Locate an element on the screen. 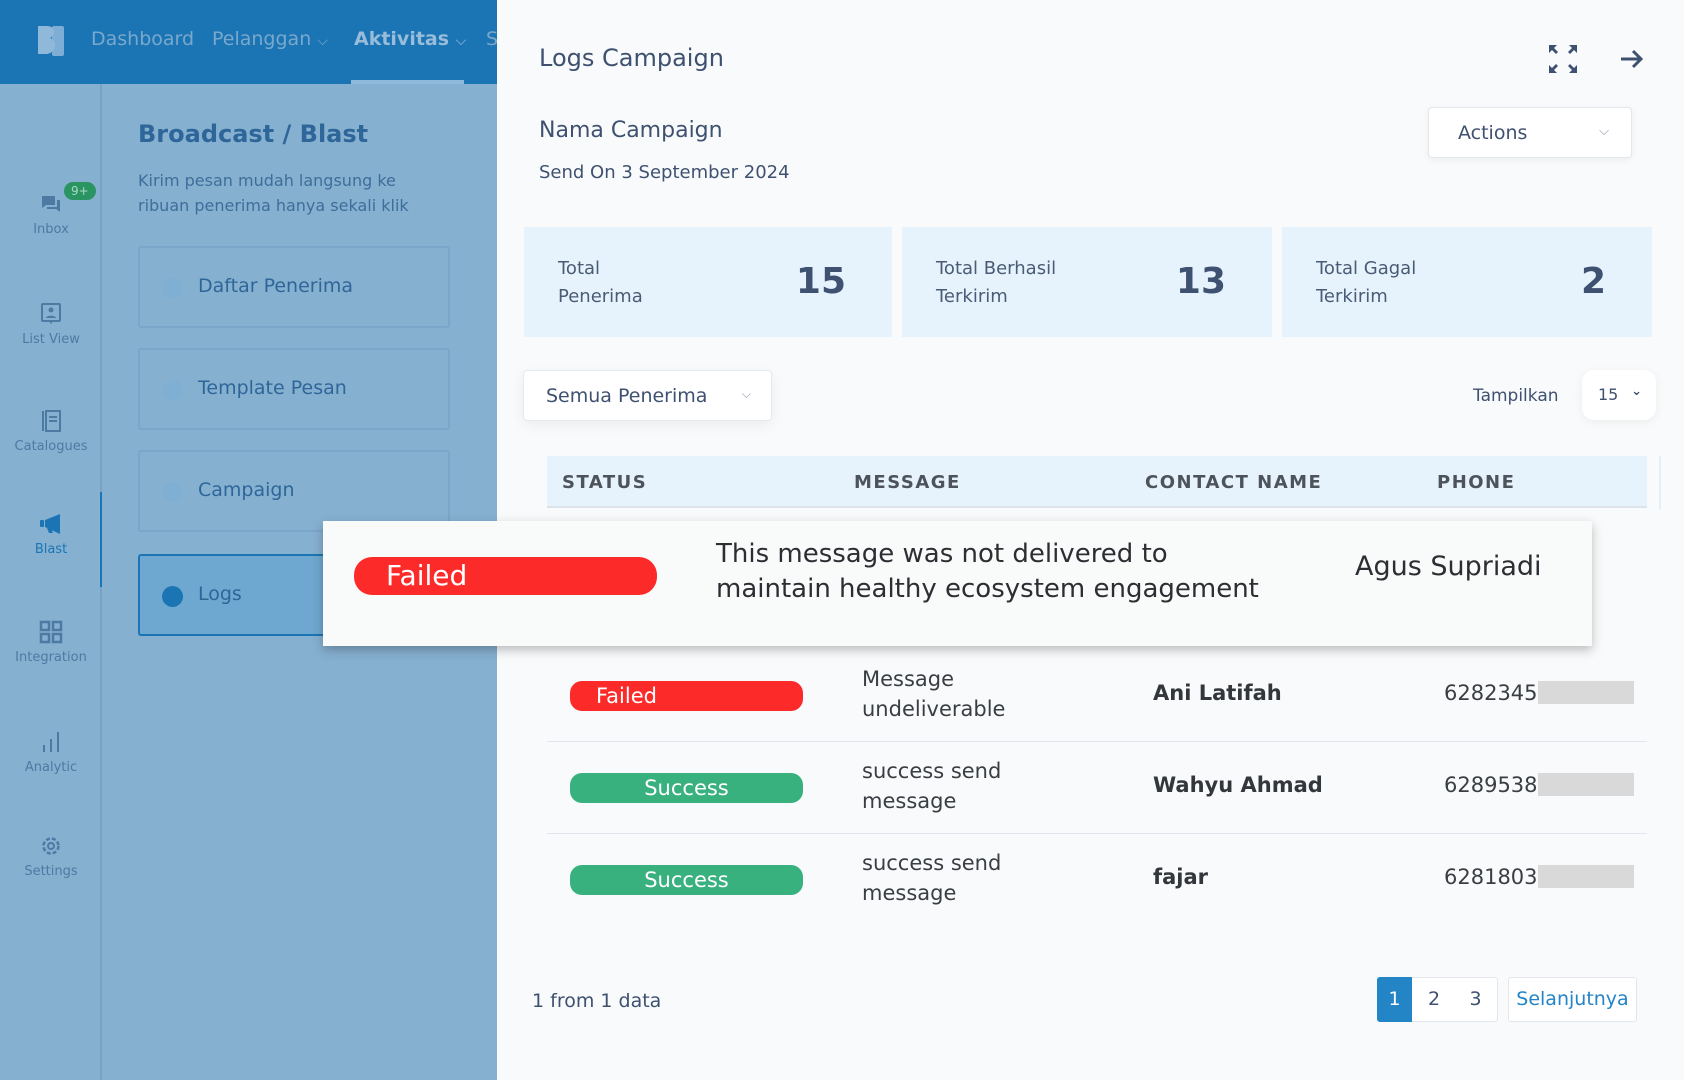 The height and width of the screenshot is (1080, 1684). rail-label: Inbox is located at coordinates (51, 229).